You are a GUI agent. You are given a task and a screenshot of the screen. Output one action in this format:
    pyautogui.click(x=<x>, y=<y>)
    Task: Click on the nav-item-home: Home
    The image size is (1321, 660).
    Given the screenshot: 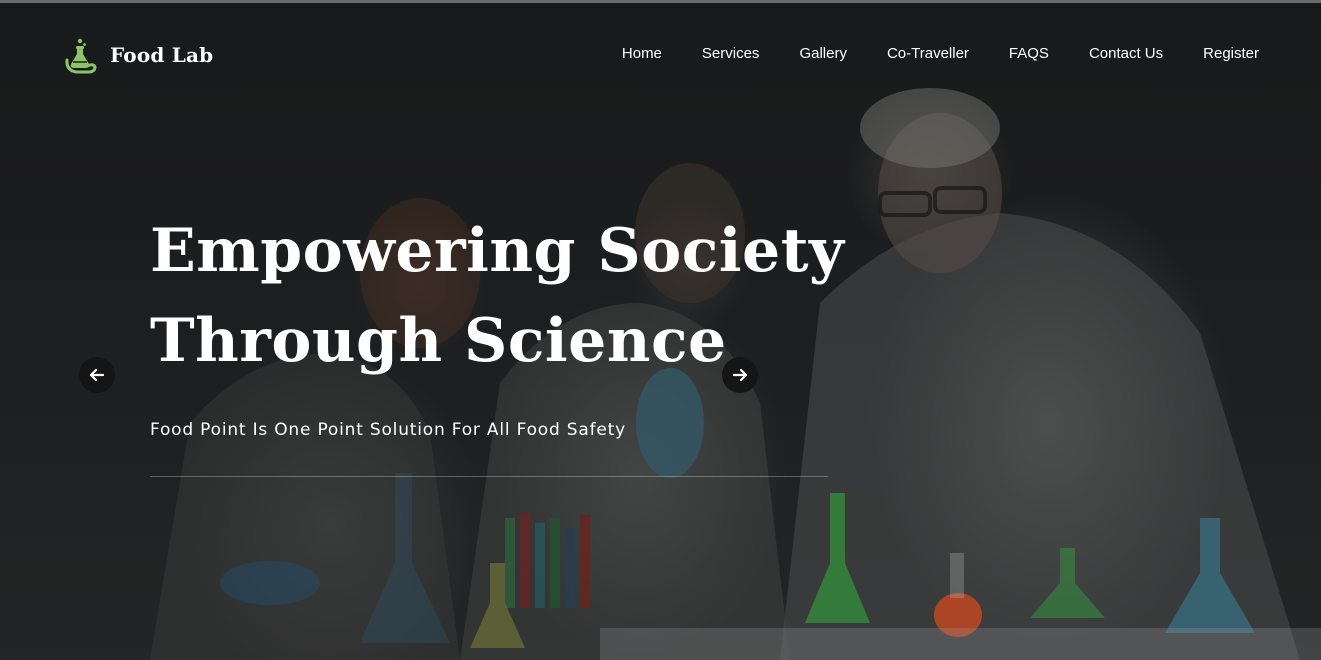 What is the action you would take?
    pyautogui.click(x=642, y=53)
    